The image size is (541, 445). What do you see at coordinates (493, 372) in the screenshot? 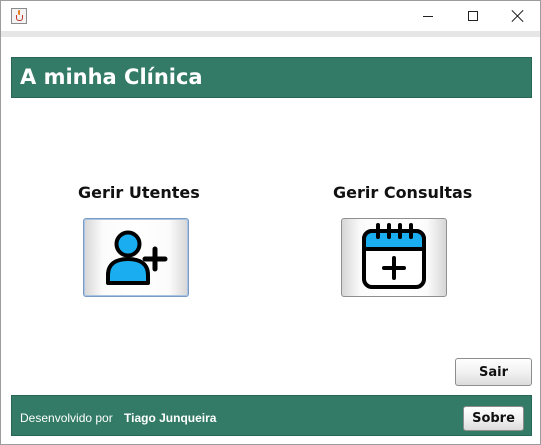
I see `exit-button: Sair` at bounding box center [493, 372].